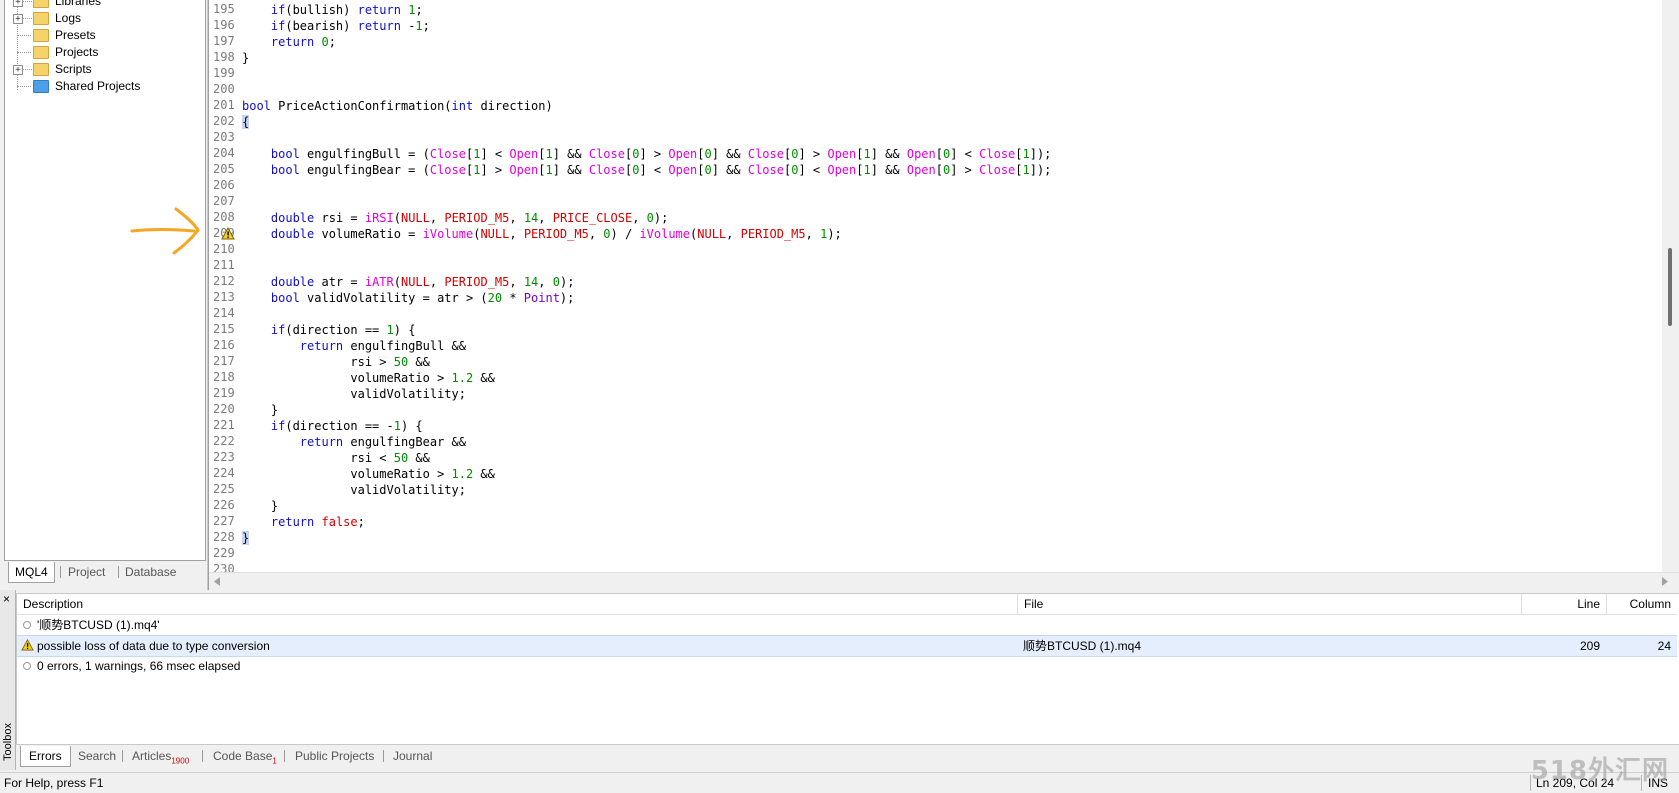 This screenshot has height=793, width=1679. What do you see at coordinates (105, 35) in the screenshot?
I see `tree-item-presets: Presets` at bounding box center [105, 35].